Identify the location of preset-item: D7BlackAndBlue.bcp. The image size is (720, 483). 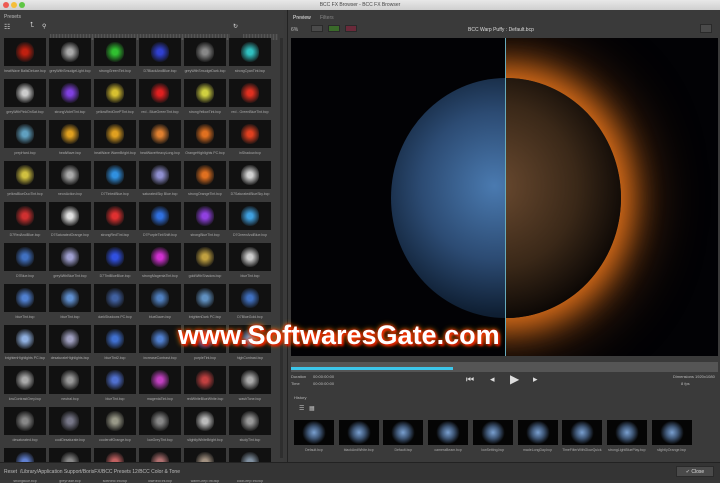
(160, 55).